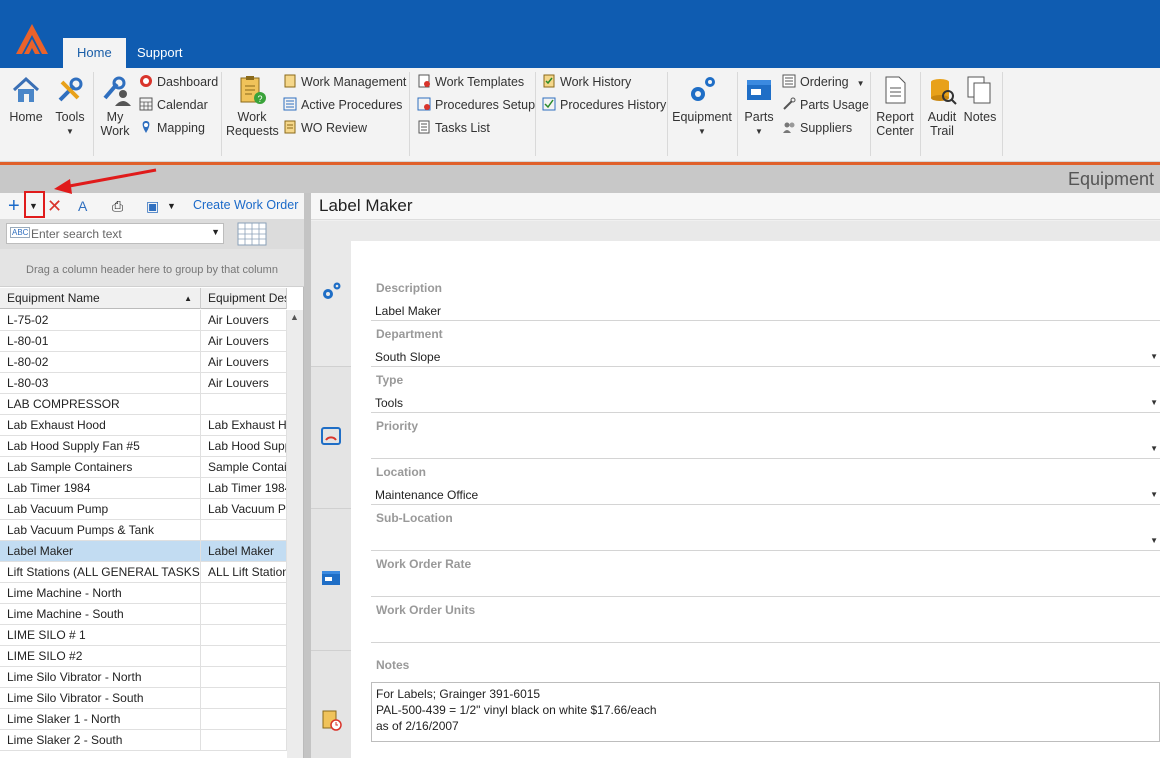 The height and width of the screenshot is (758, 1160). I want to click on create-work-order-link: Create Work Order, so click(245, 205).